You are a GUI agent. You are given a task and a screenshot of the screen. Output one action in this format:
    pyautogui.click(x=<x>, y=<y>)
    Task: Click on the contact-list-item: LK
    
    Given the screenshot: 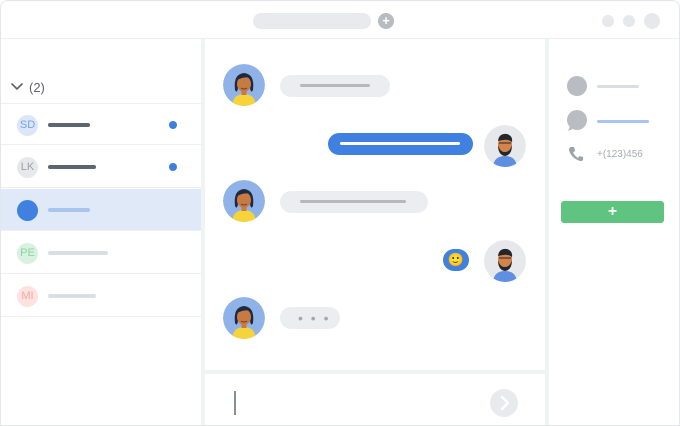 What is the action you would take?
    pyautogui.click(x=101, y=167)
    